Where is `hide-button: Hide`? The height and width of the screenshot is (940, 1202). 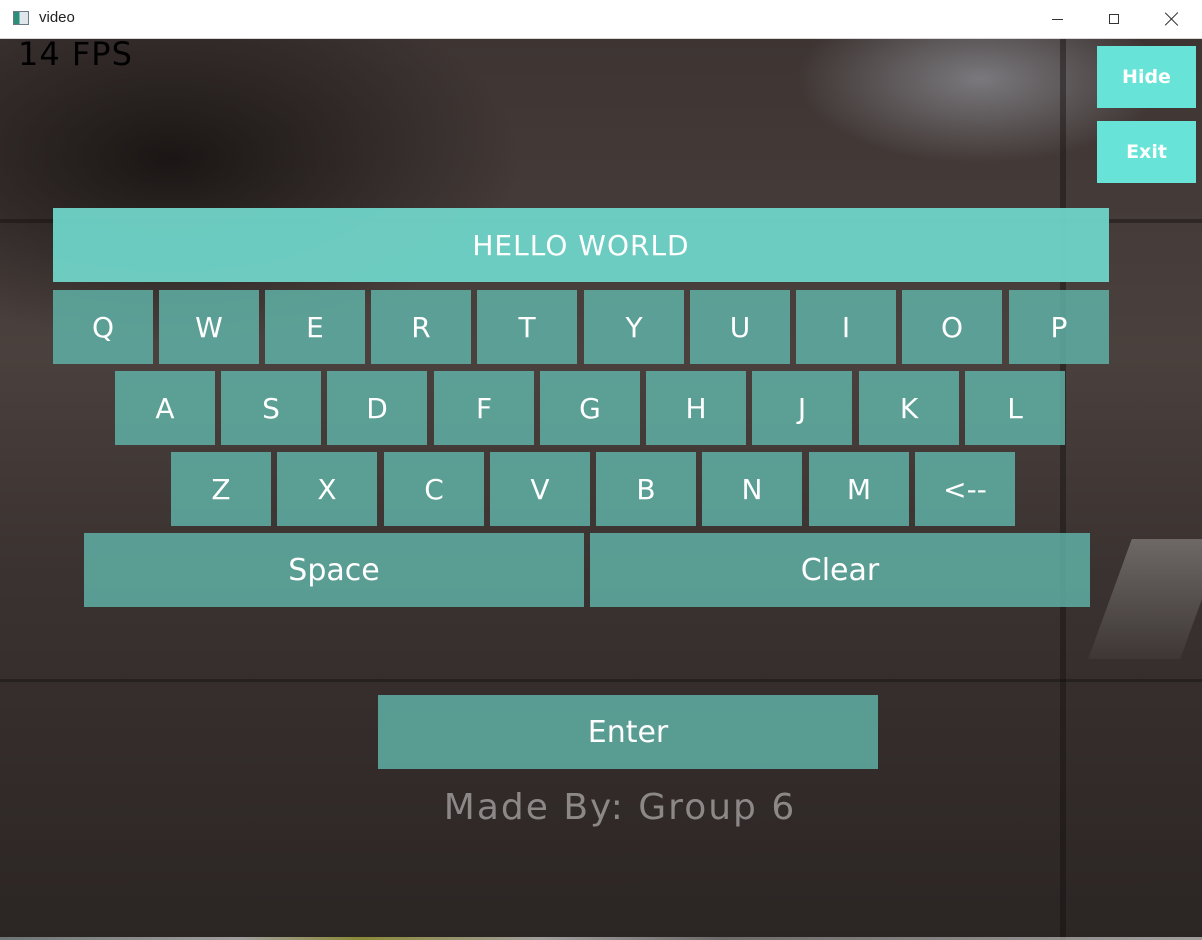 hide-button: Hide is located at coordinates (1146, 77).